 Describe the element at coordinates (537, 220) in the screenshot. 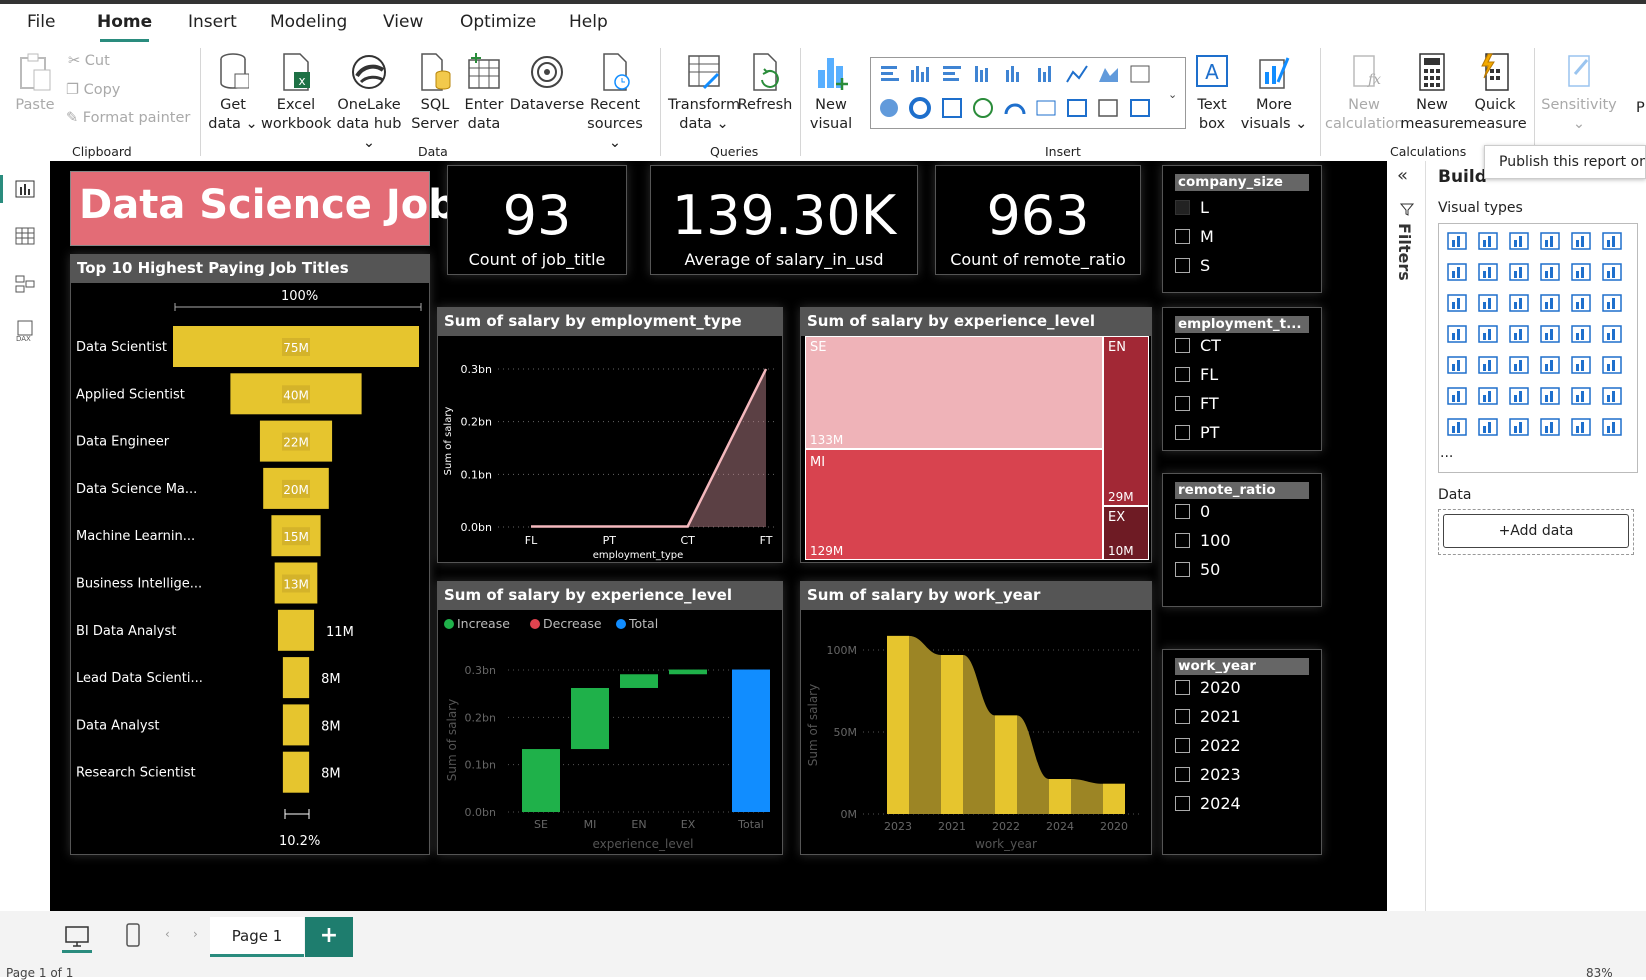

I see `card-count-job-title: 93 Count of job_title` at that location.